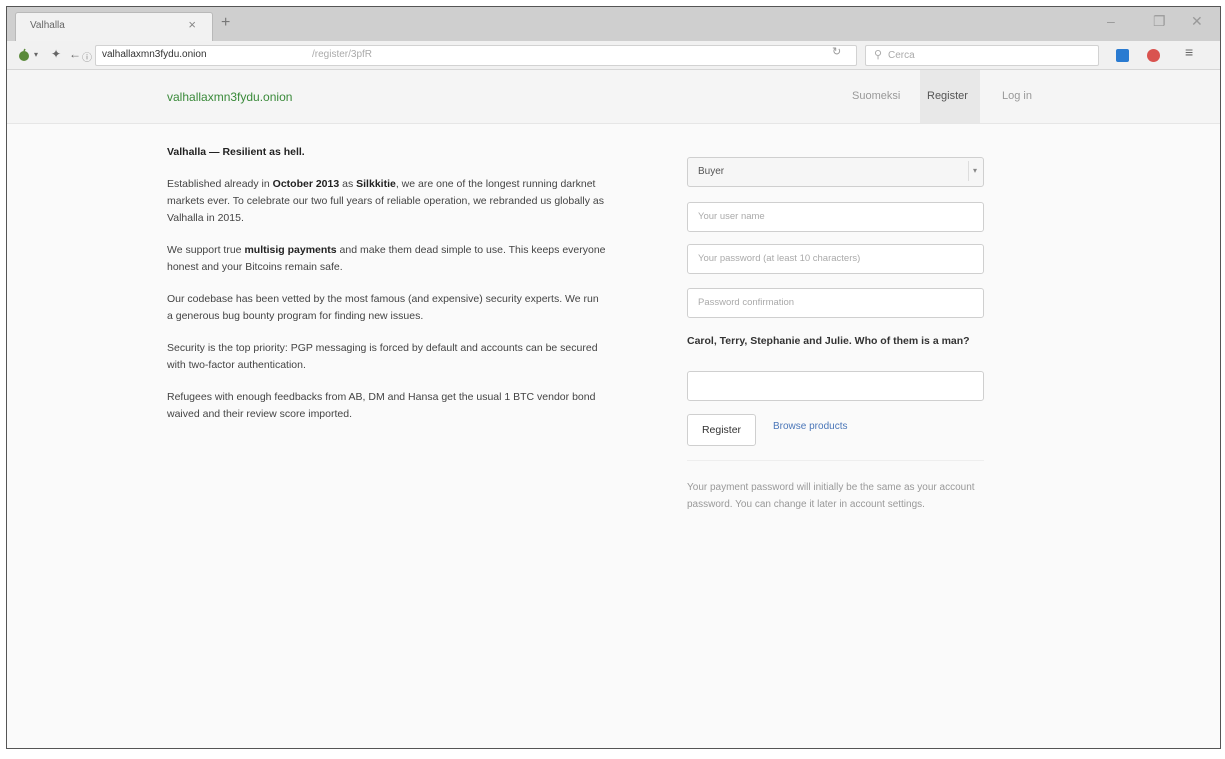  What do you see at coordinates (835, 460) in the screenshot?
I see `divider` at bounding box center [835, 460].